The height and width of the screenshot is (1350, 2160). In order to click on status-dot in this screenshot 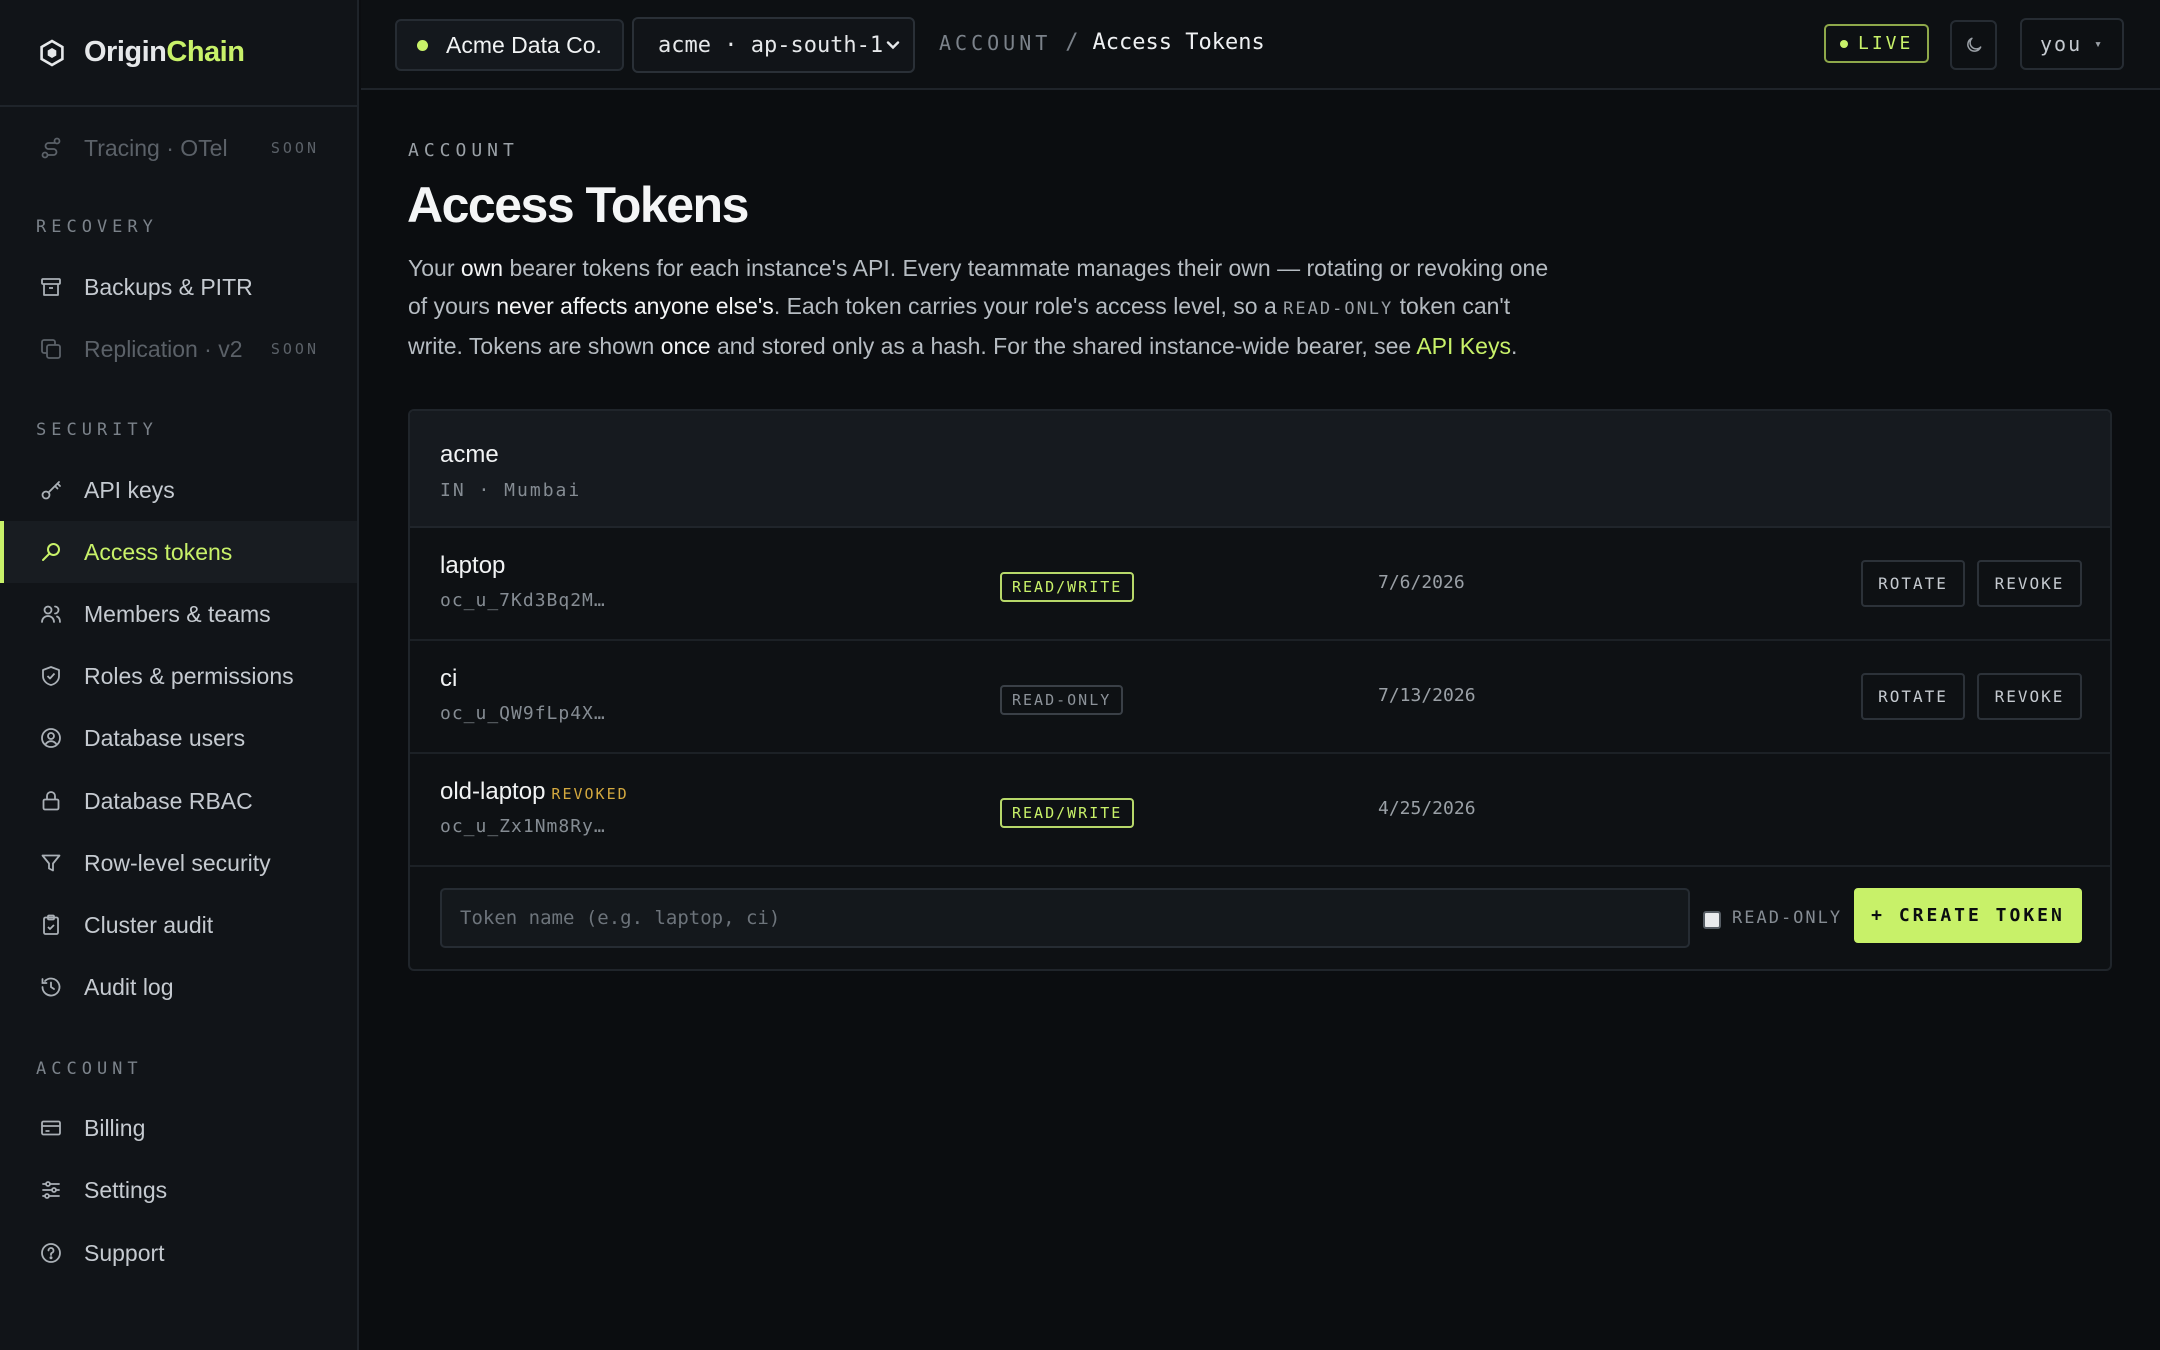, I will do `click(422, 45)`.